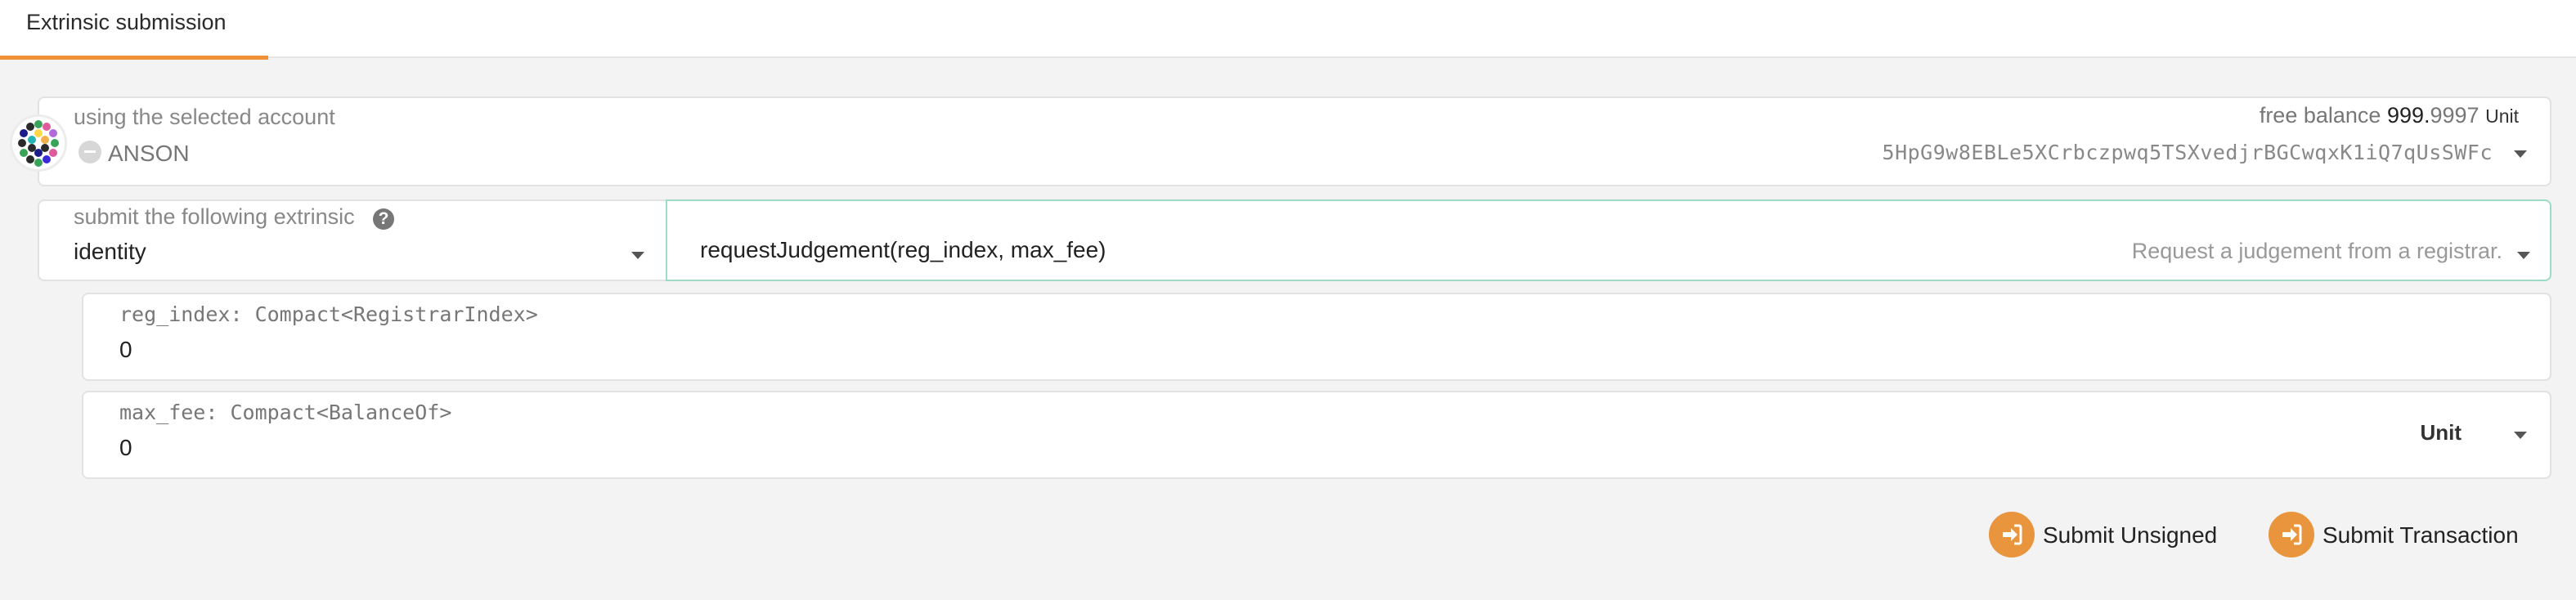  What do you see at coordinates (125, 350) in the screenshot?
I see `reg-index-input: 0` at bounding box center [125, 350].